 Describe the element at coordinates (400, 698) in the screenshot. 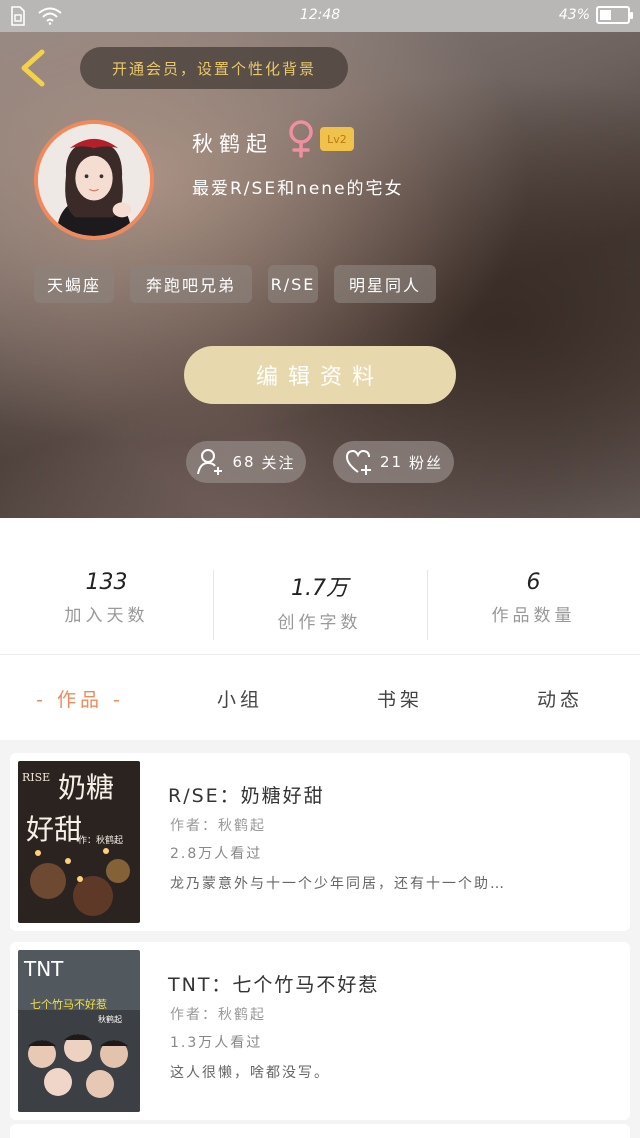

I see `tab-bookshelf: 书架` at that location.